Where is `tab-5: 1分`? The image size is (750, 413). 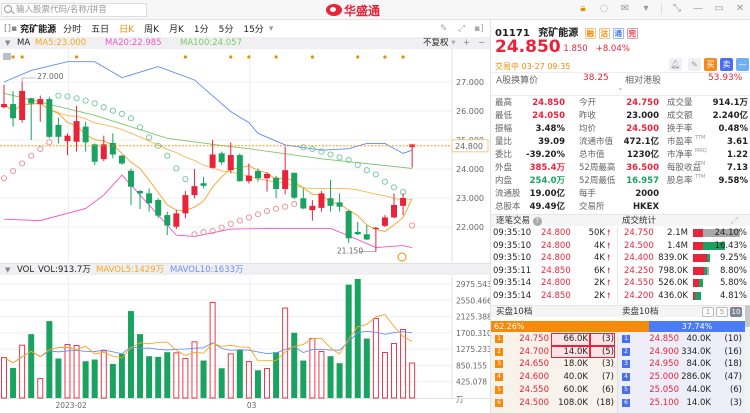
tab-5: 1分 is located at coordinates (201, 28).